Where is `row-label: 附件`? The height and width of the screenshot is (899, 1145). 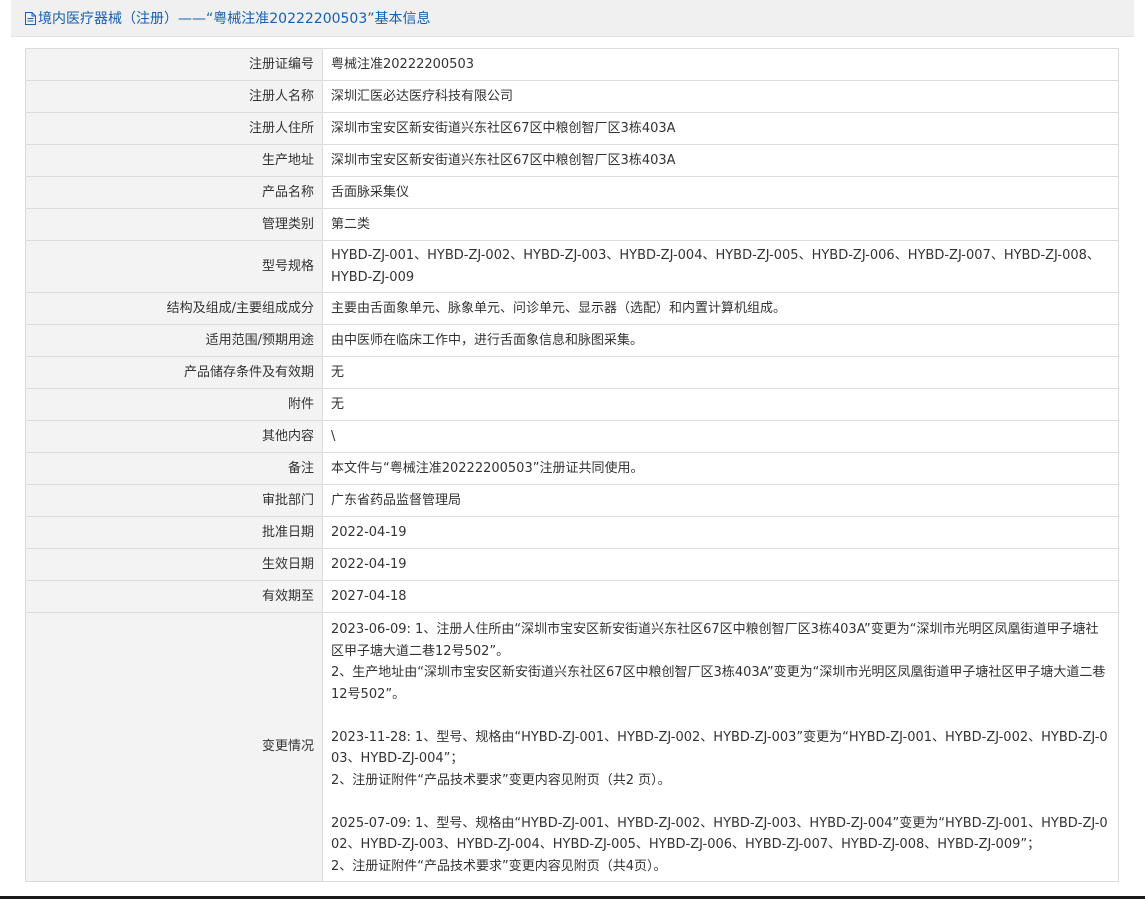
row-label: 附件 is located at coordinates (174, 404).